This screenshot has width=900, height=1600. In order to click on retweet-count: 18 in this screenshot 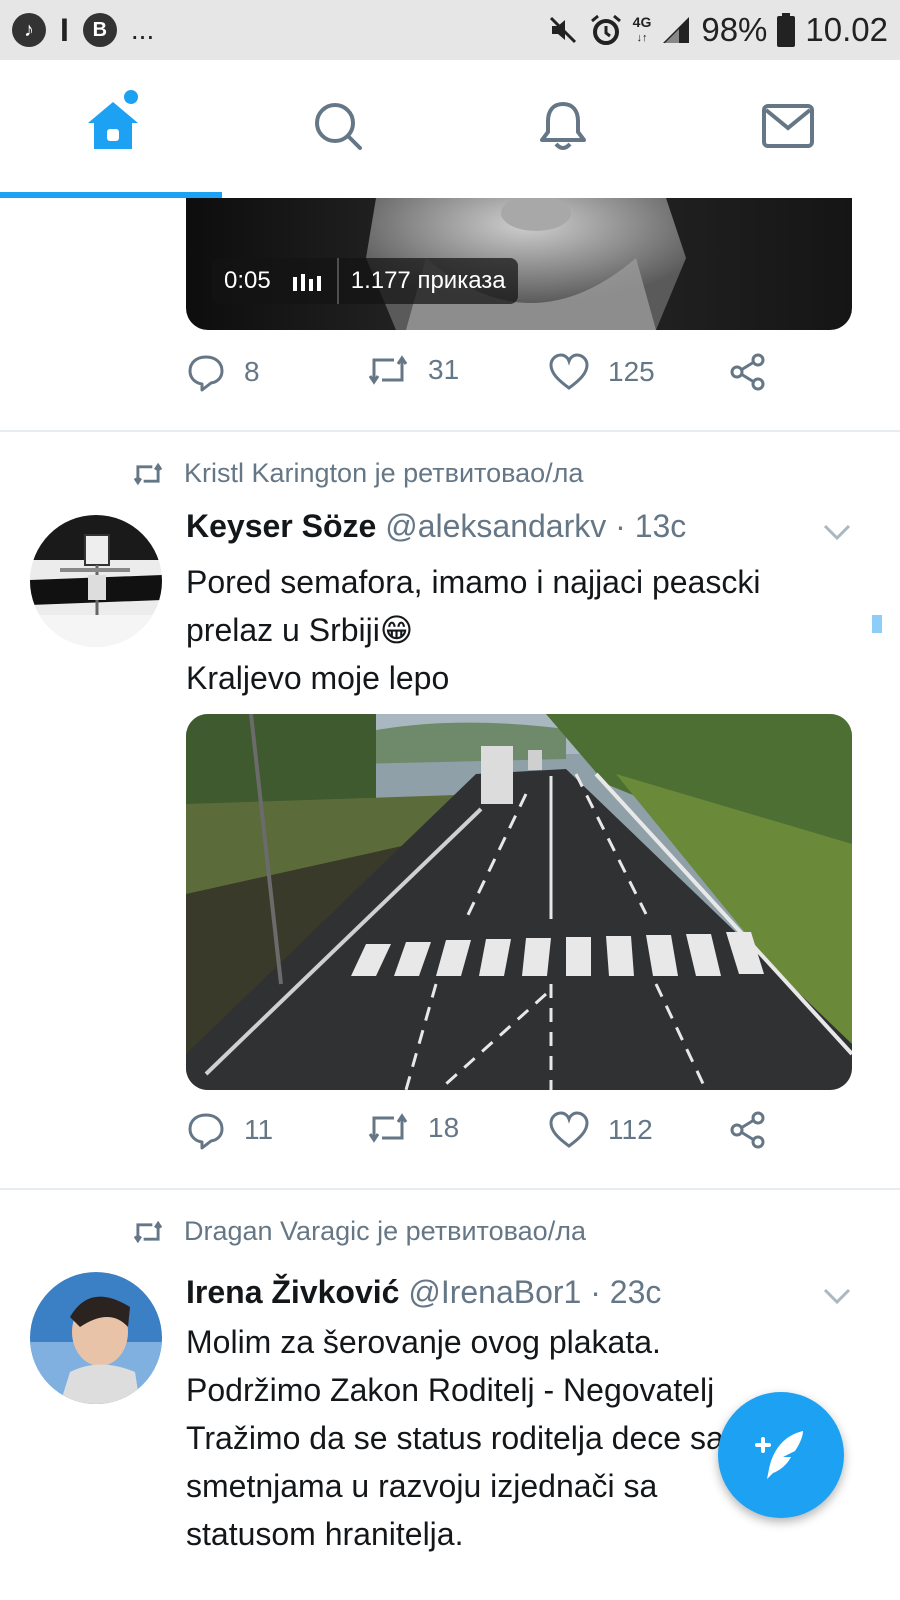, I will do `click(444, 1127)`.